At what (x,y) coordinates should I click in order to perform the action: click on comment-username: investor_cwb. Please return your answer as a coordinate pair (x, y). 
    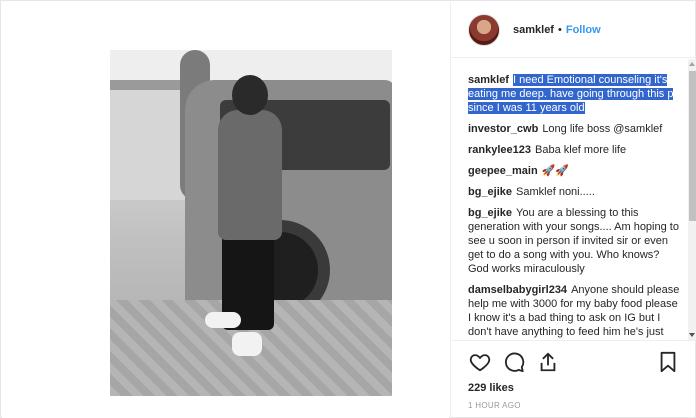
    Looking at the image, I should click on (503, 129).